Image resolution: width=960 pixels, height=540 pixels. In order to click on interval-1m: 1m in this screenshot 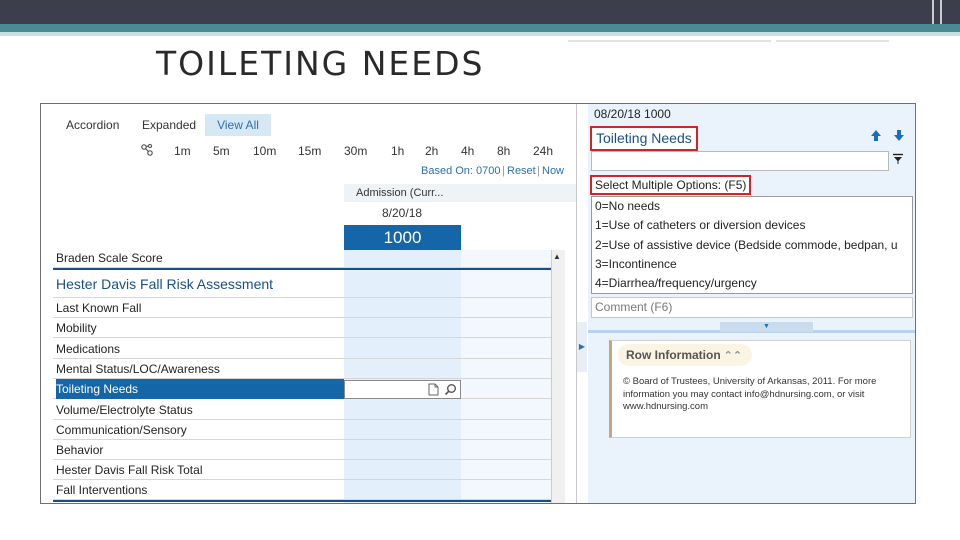, I will do `click(182, 151)`.